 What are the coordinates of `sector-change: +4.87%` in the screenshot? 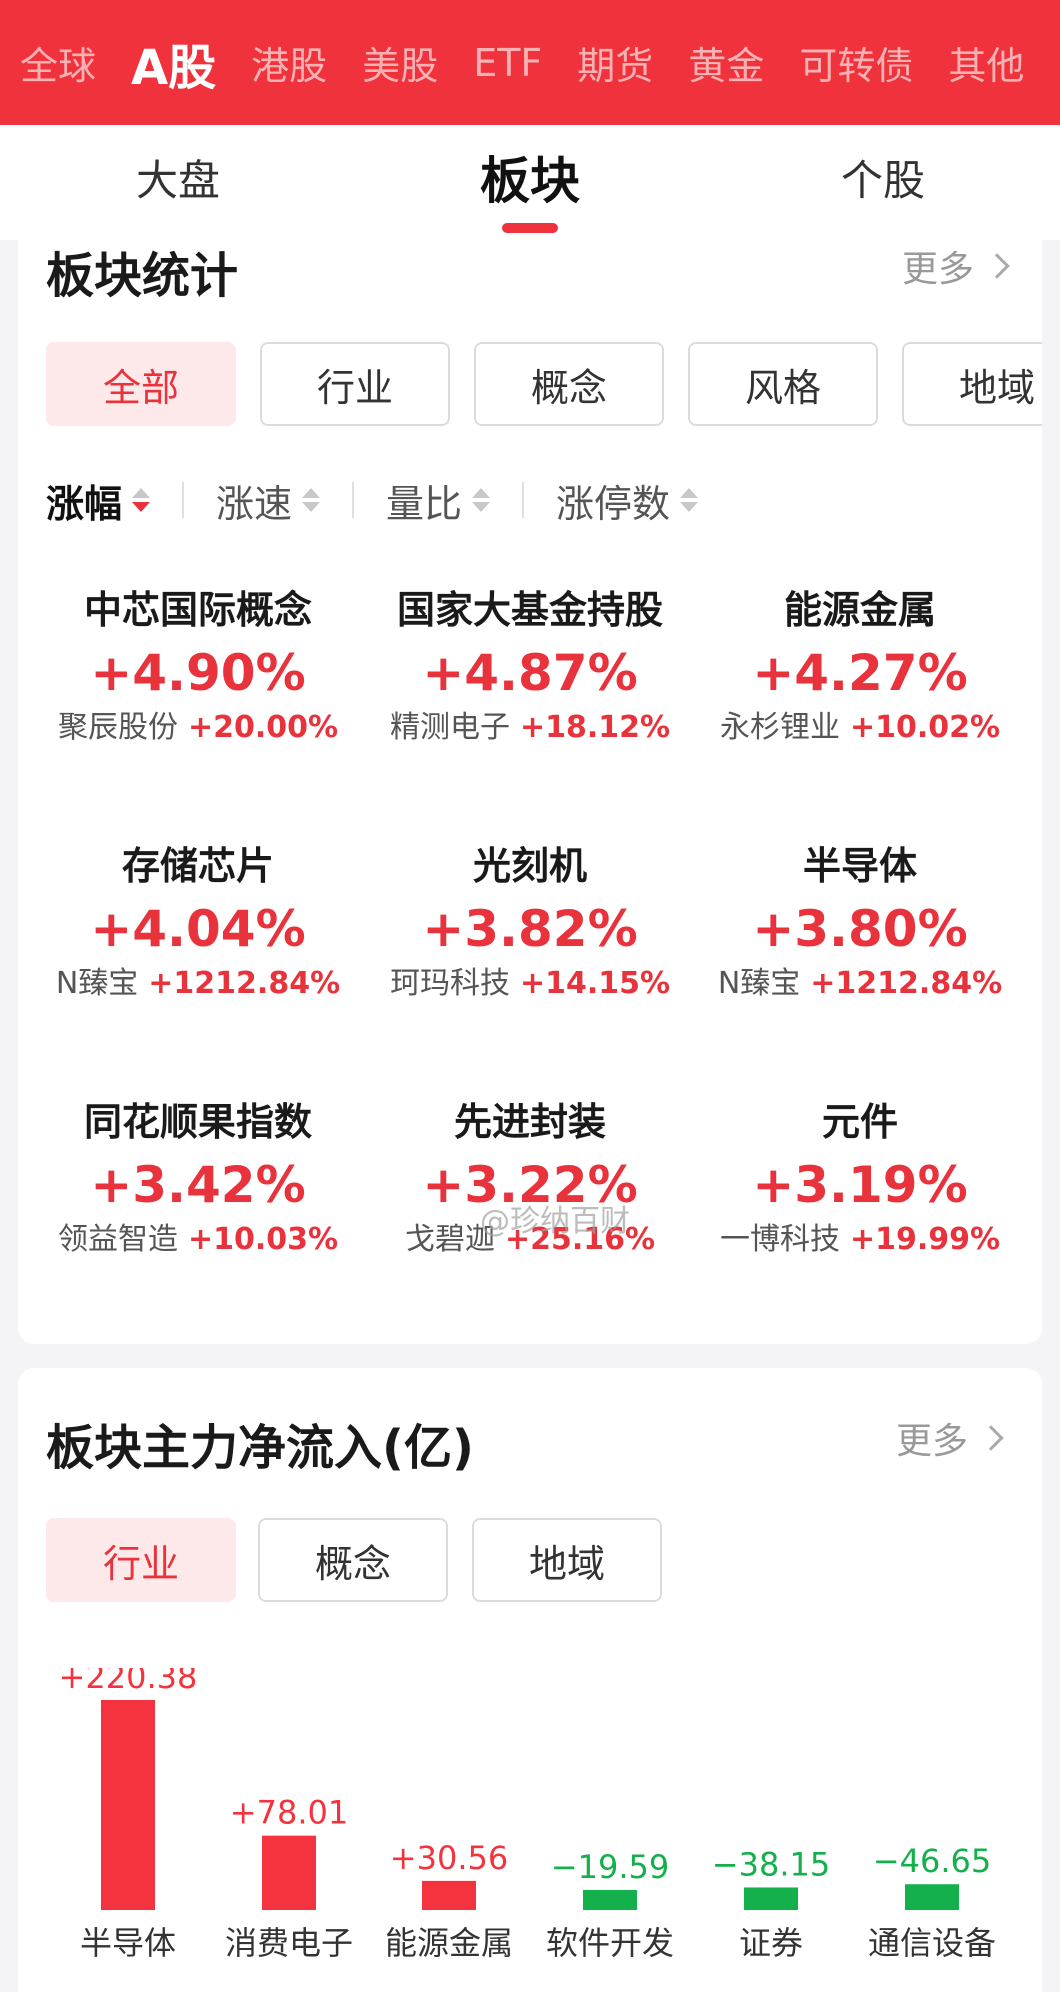 It's located at (530, 673).